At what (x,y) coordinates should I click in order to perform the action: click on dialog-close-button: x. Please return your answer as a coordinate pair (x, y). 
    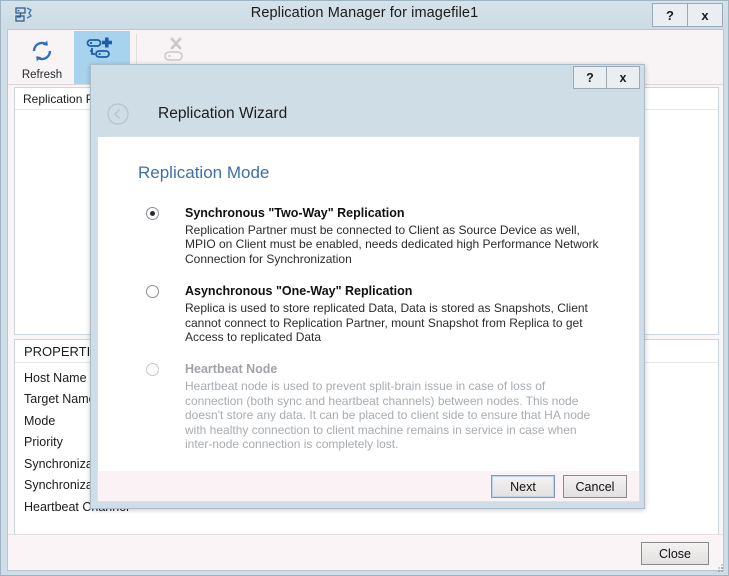
    Looking at the image, I should click on (623, 77).